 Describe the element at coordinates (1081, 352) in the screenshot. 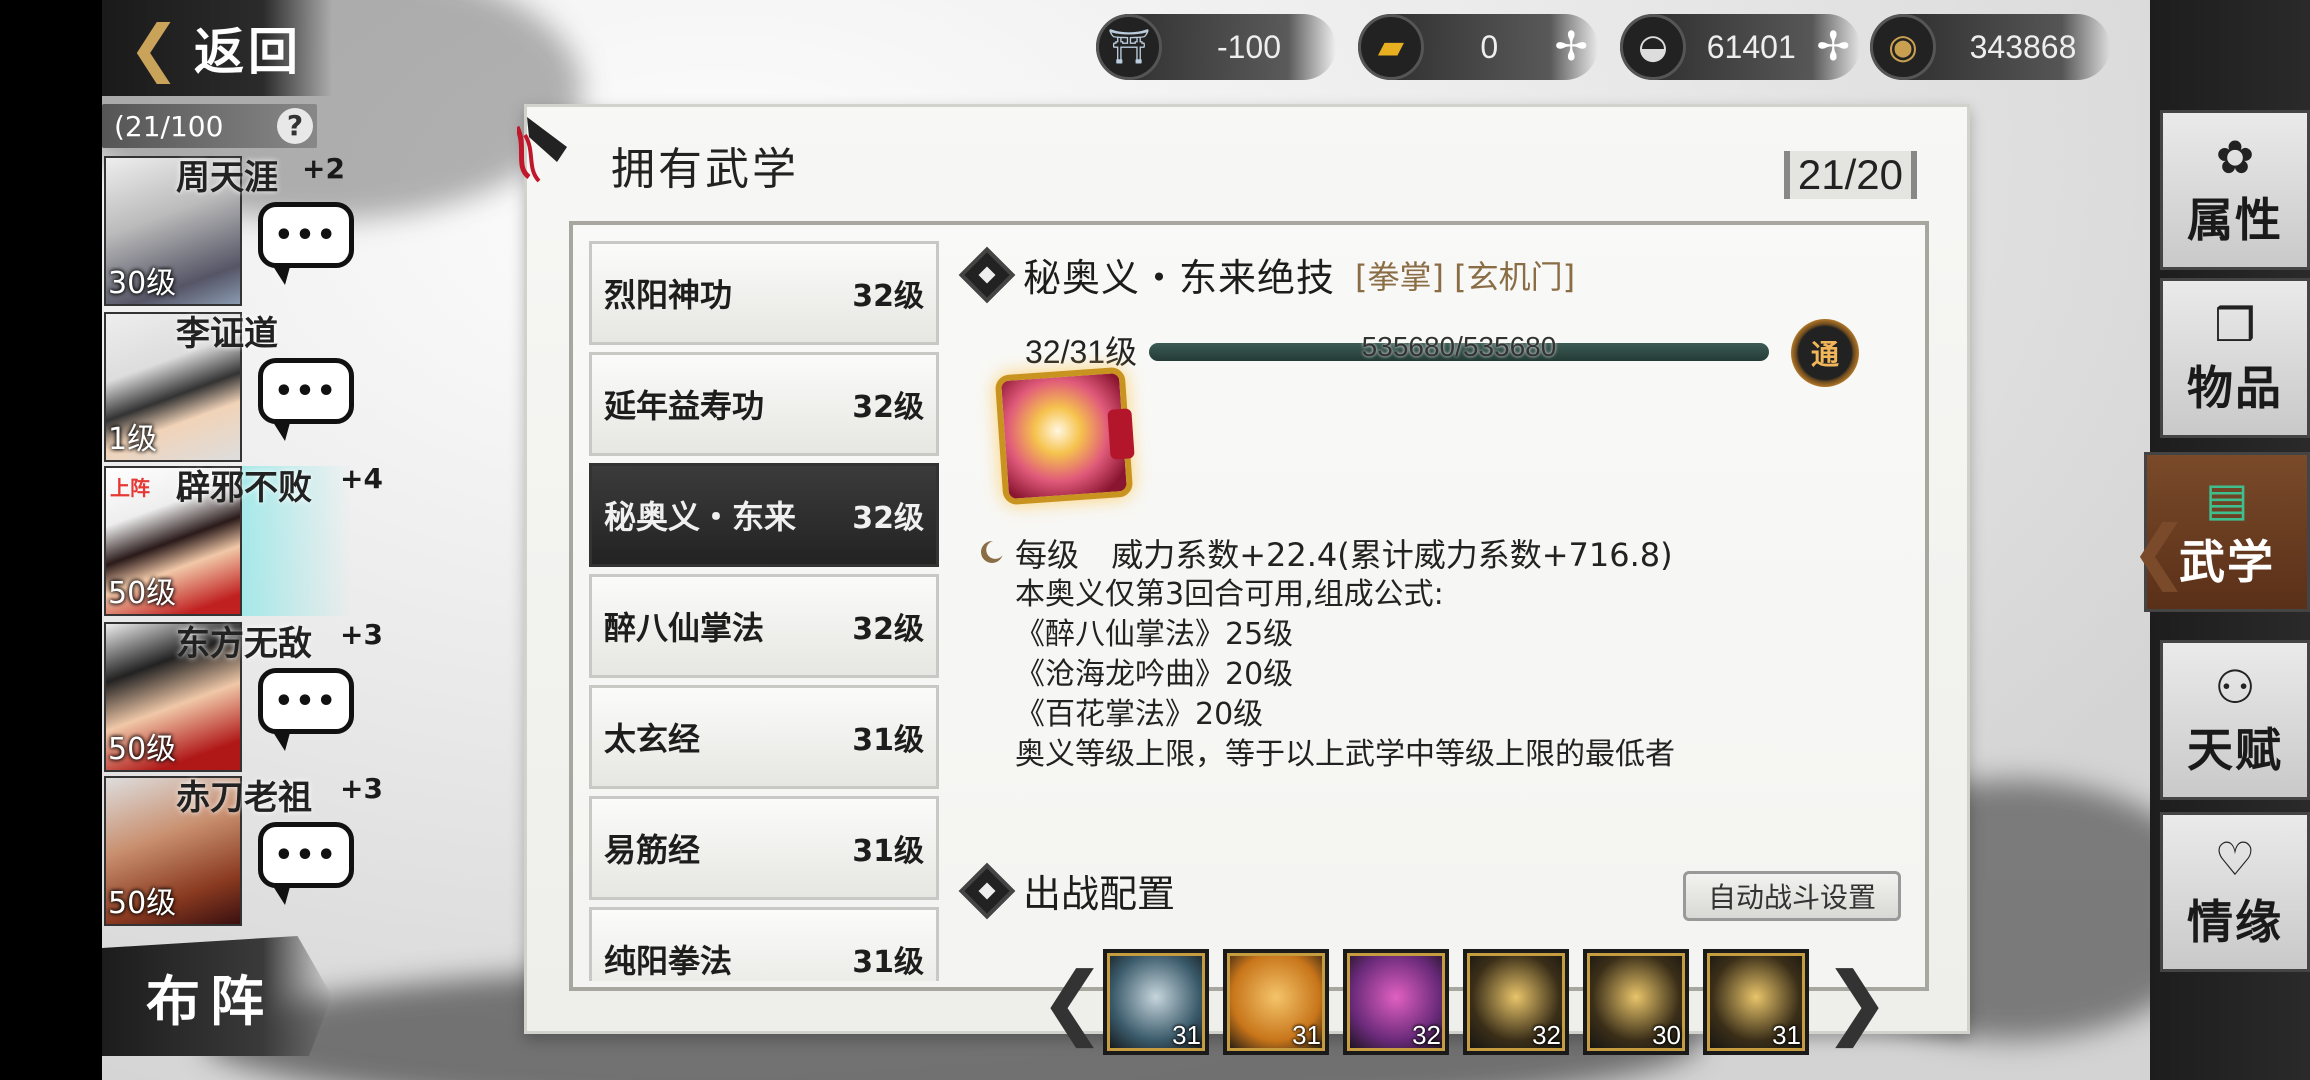

I see `skill-level: 32/31级` at that location.